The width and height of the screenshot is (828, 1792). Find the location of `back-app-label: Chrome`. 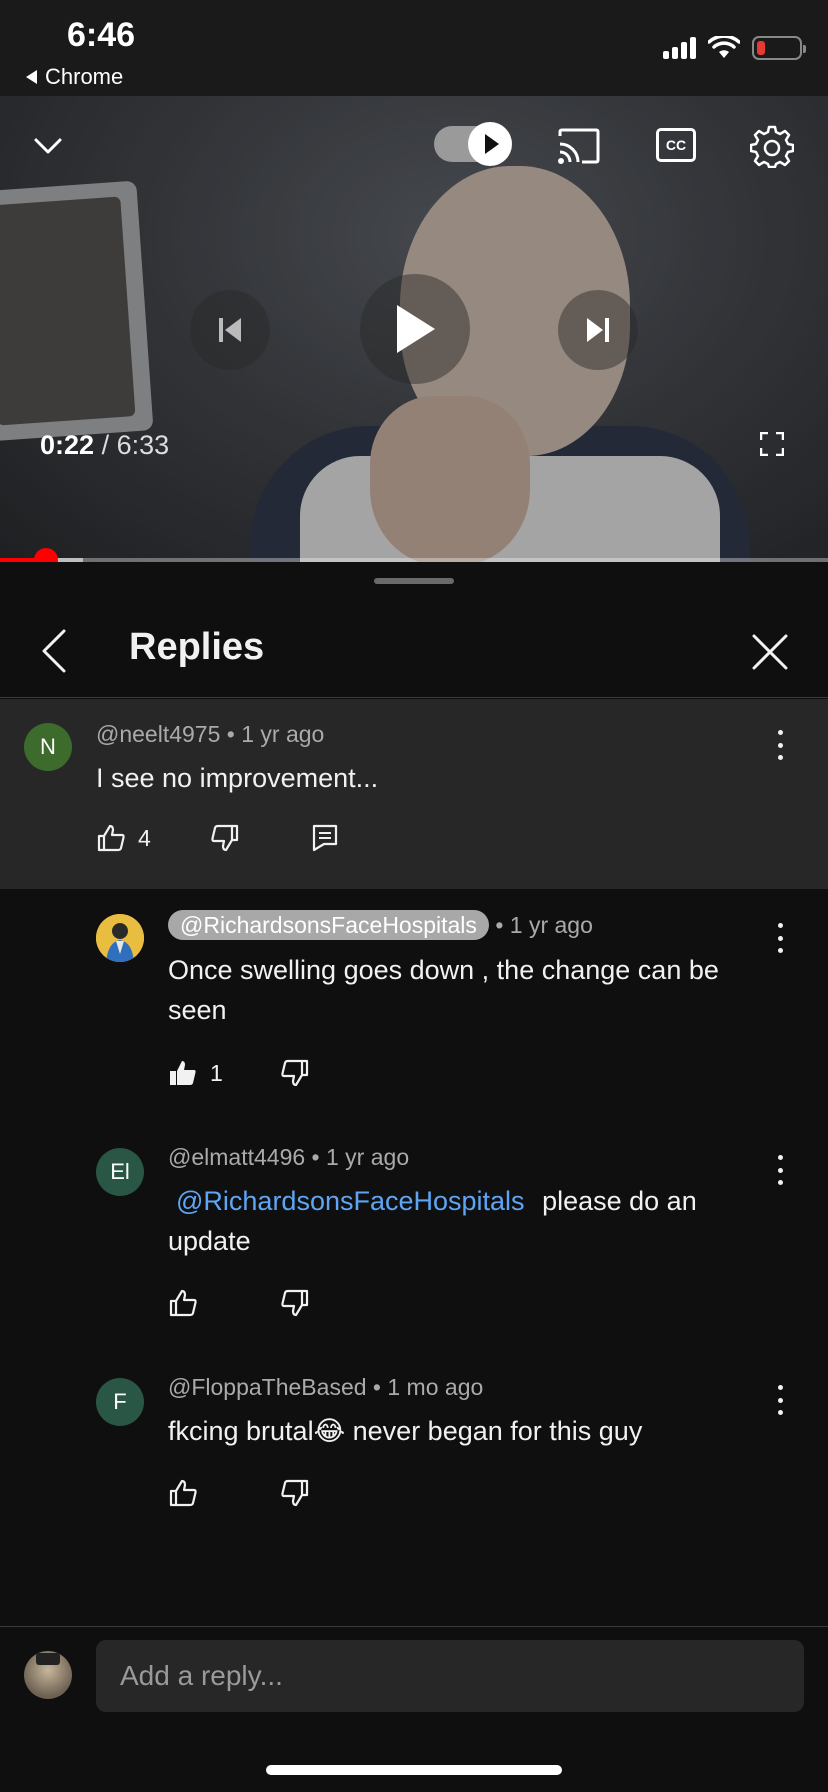

back-app-label: Chrome is located at coordinates (84, 76).